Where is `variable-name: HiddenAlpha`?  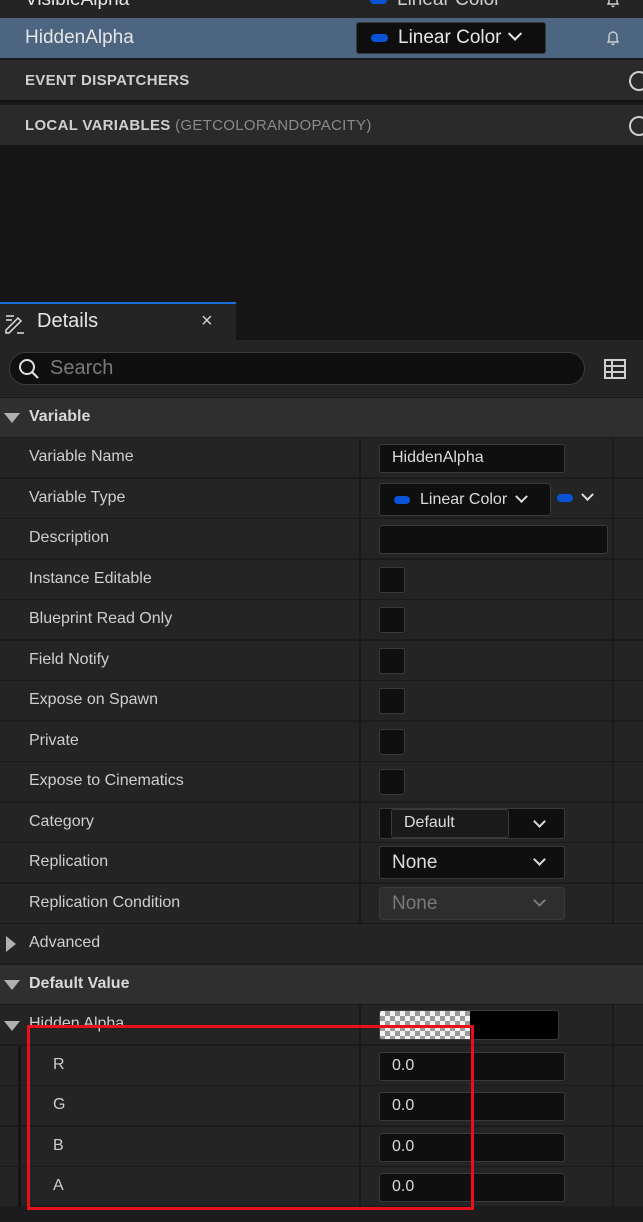
variable-name: HiddenAlpha is located at coordinates (79, 37).